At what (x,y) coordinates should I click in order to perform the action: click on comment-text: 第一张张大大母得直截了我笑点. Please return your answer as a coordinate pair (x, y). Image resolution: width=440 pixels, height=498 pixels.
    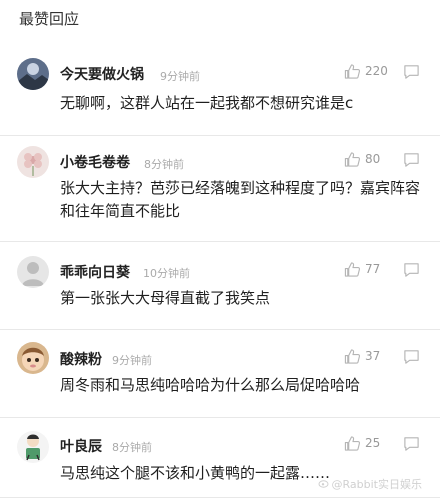
    Looking at the image, I should click on (165, 298).